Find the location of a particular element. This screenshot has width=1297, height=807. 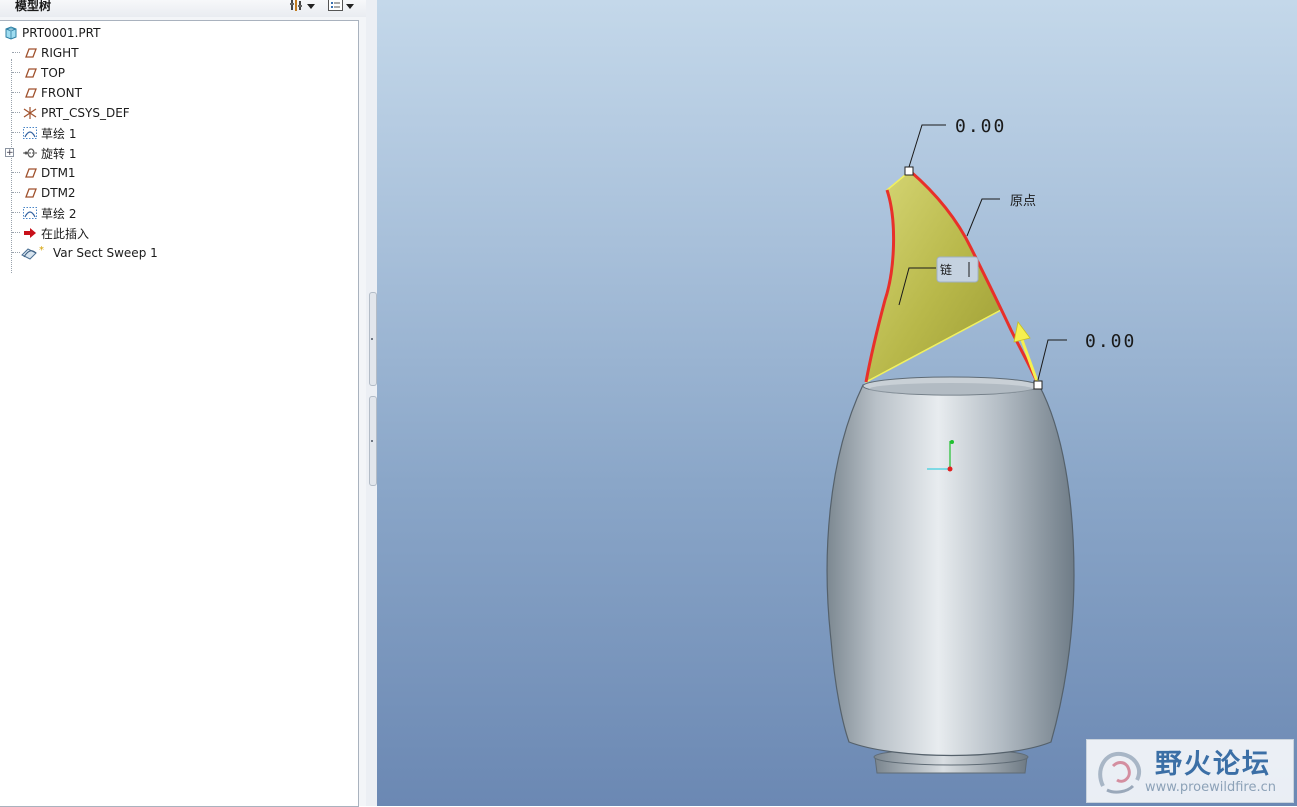

tree-item-dtm1: DTM1 is located at coordinates (49, 173).